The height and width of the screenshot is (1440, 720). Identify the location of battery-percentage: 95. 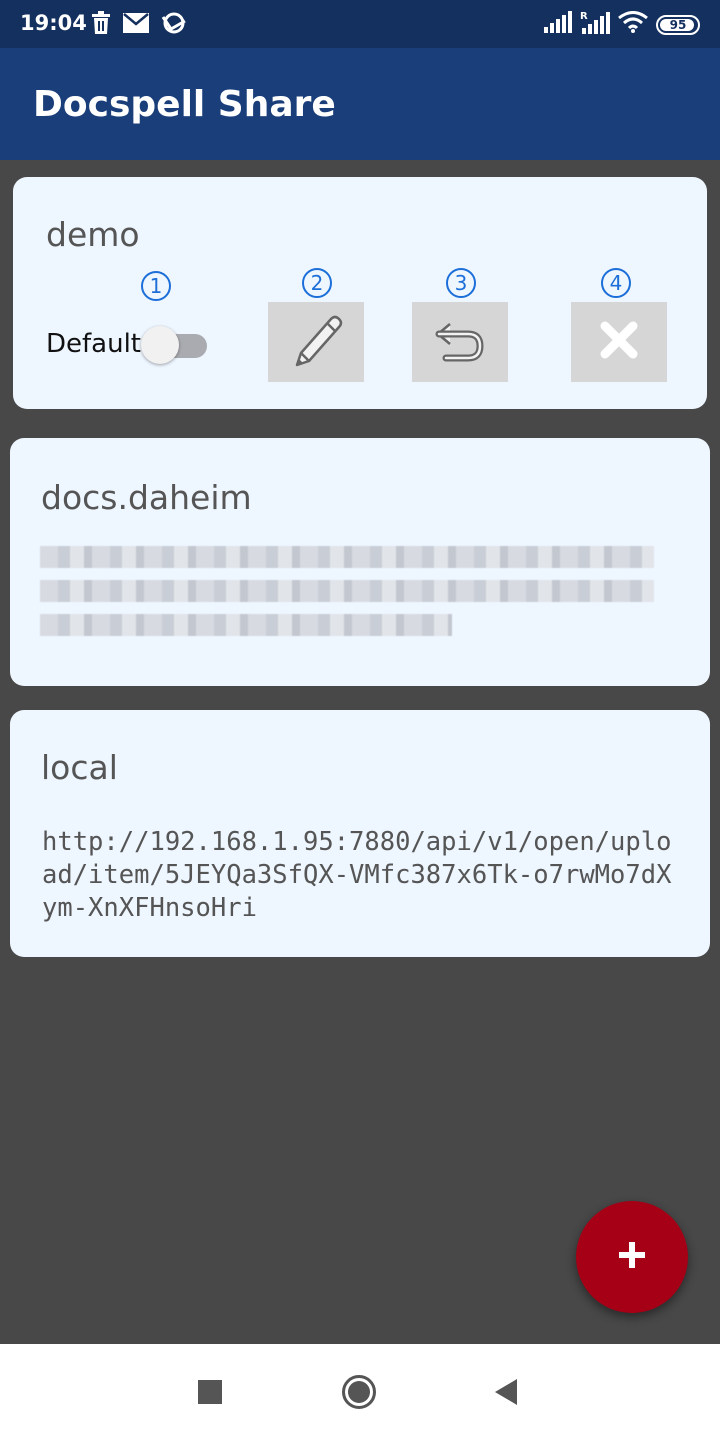
(678, 24).